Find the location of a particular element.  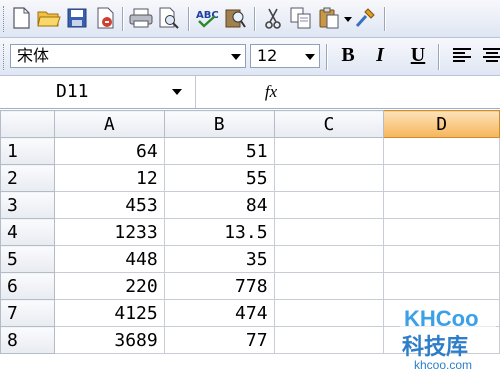

column-header-b: B is located at coordinates (219, 124).